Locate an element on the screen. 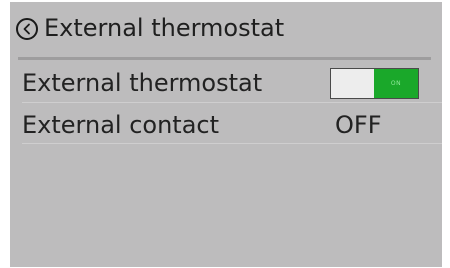  toggle-state-text: ON is located at coordinates (396, 83).